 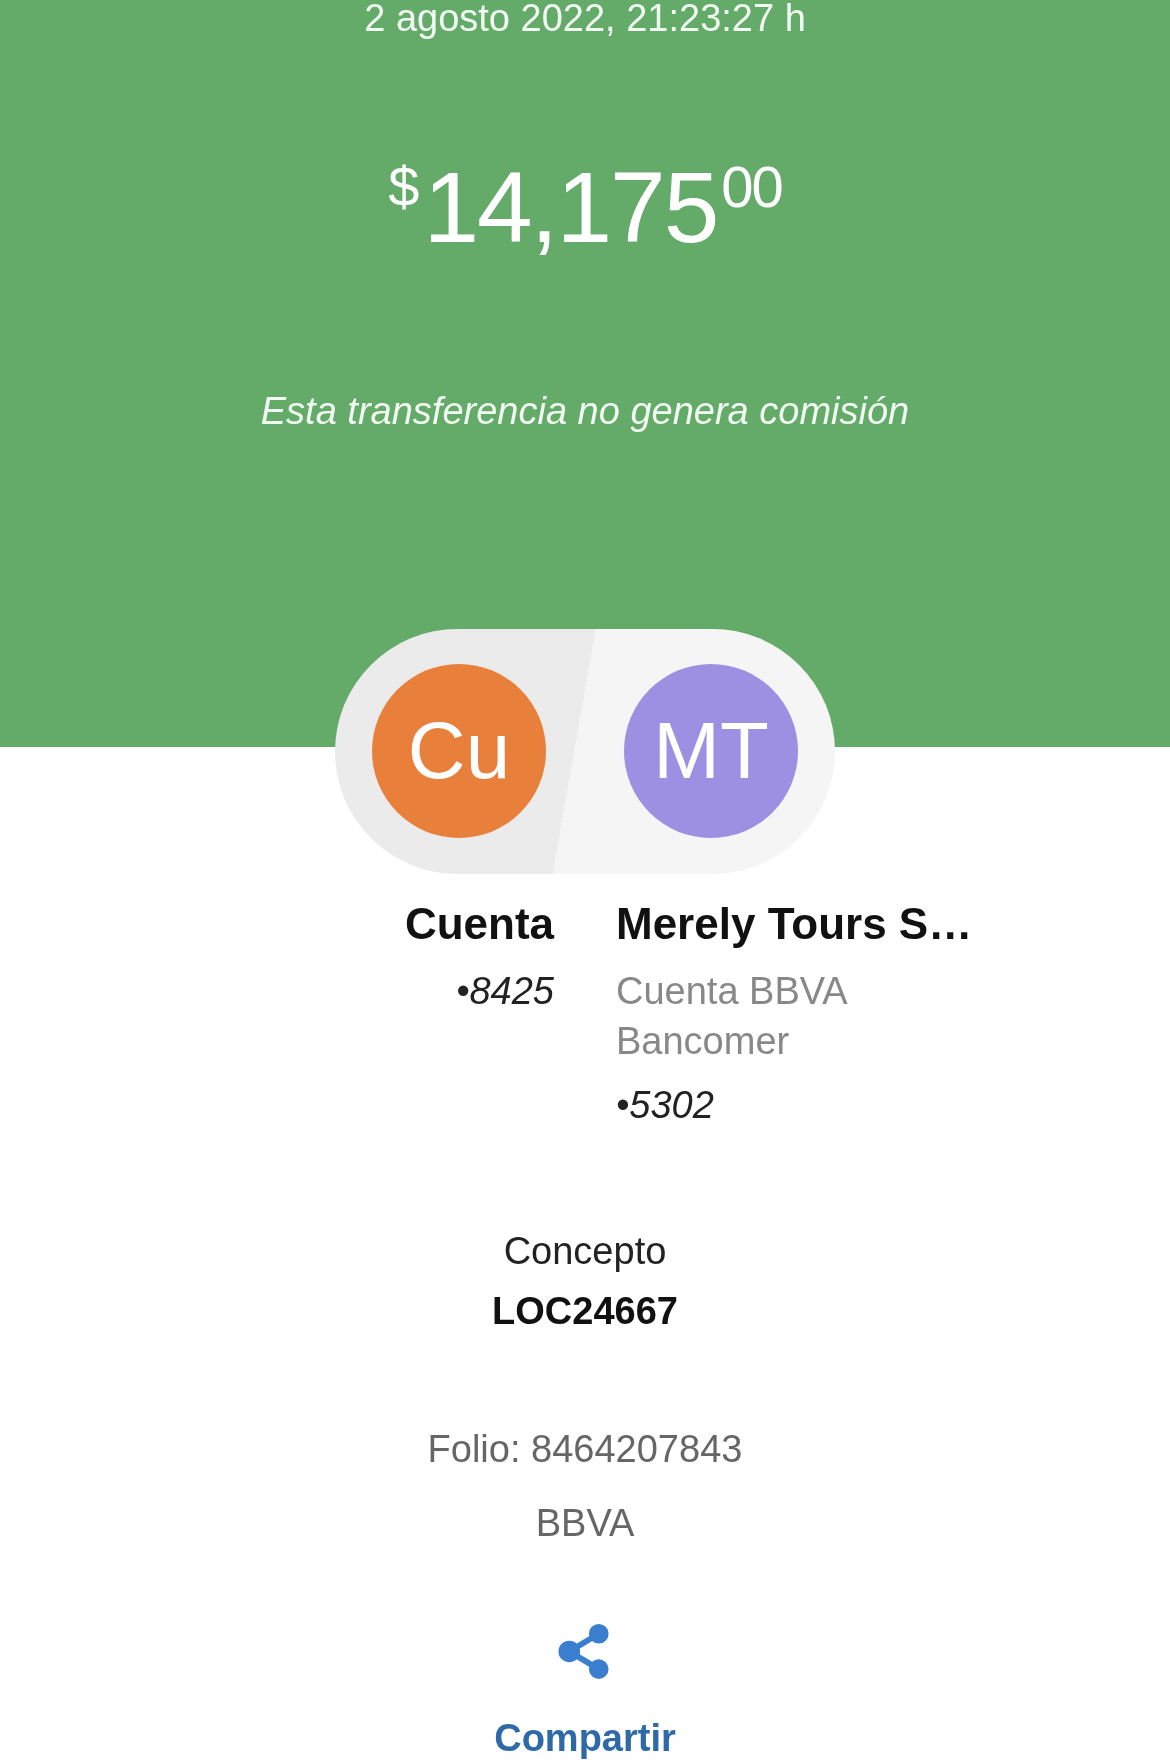 What do you see at coordinates (711, 751) in the screenshot?
I see `avatar: MT` at bounding box center [711, 751].